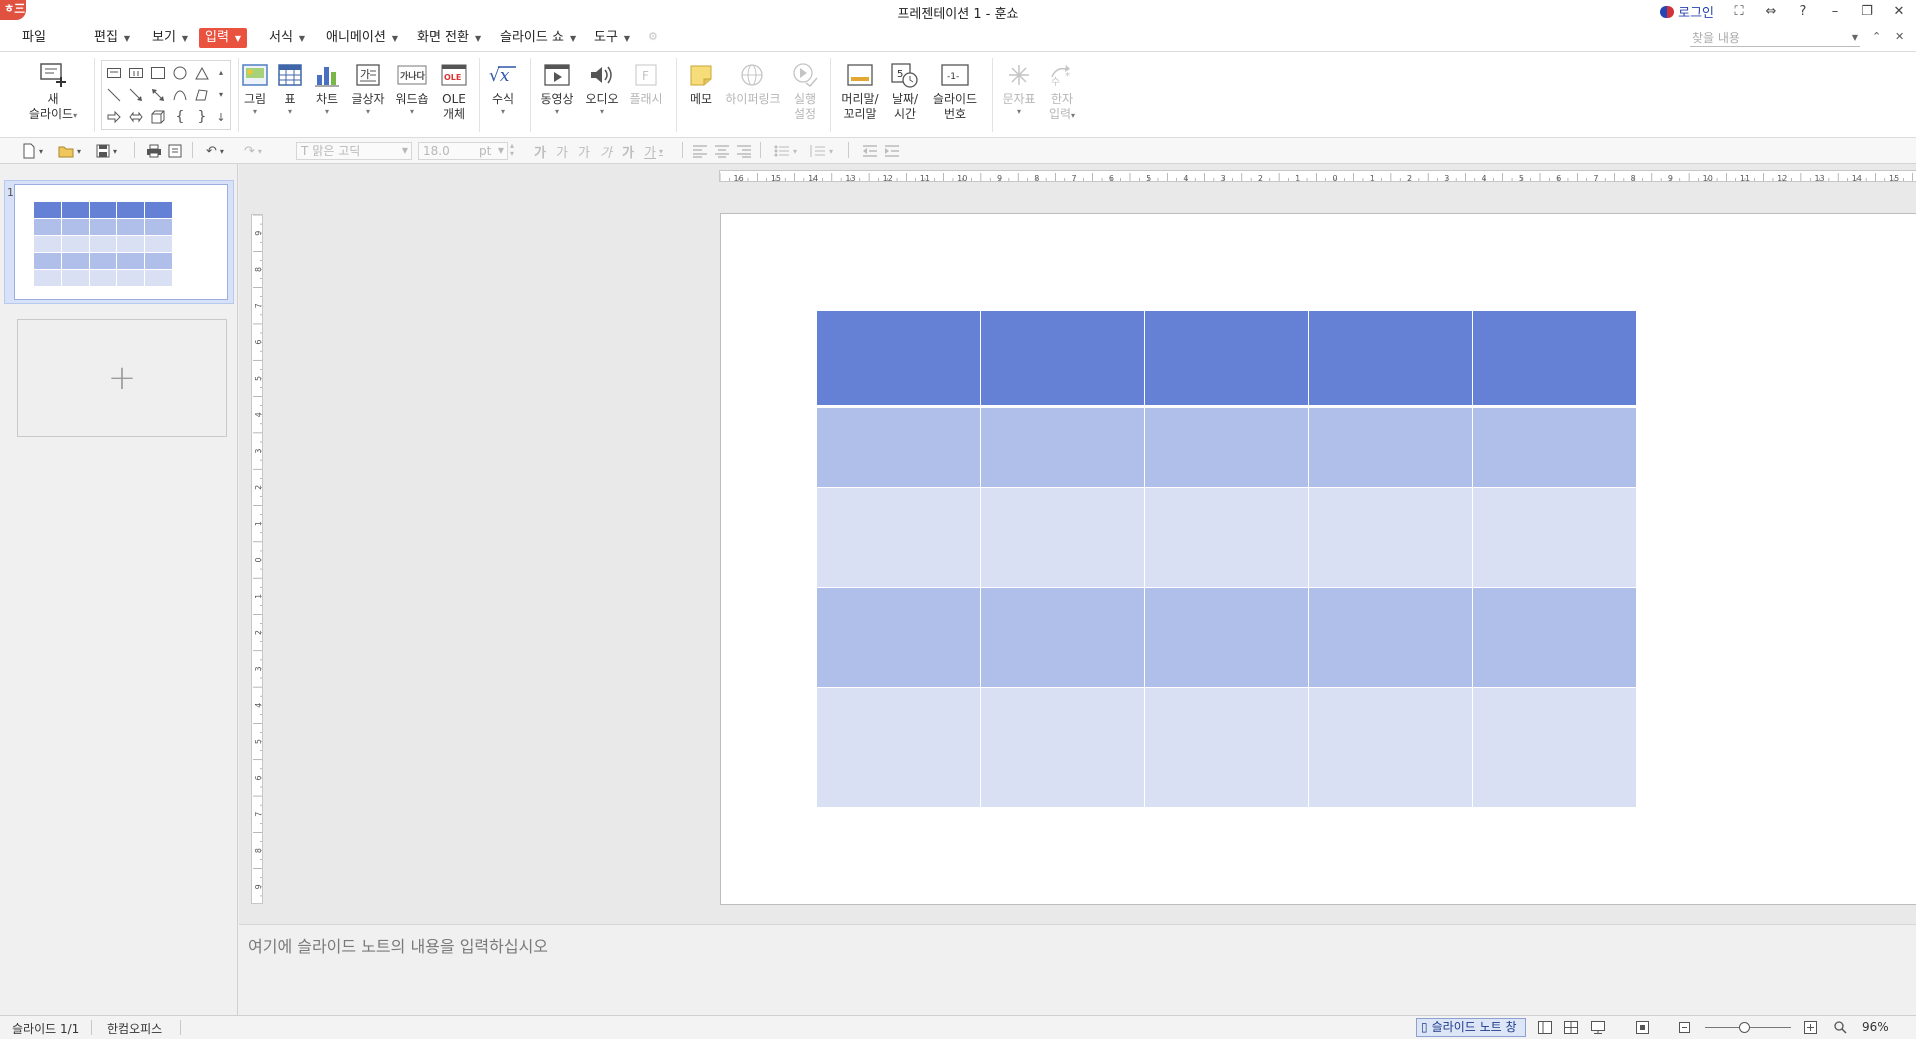  I want to click on align-right-icon, so click(744, 151).